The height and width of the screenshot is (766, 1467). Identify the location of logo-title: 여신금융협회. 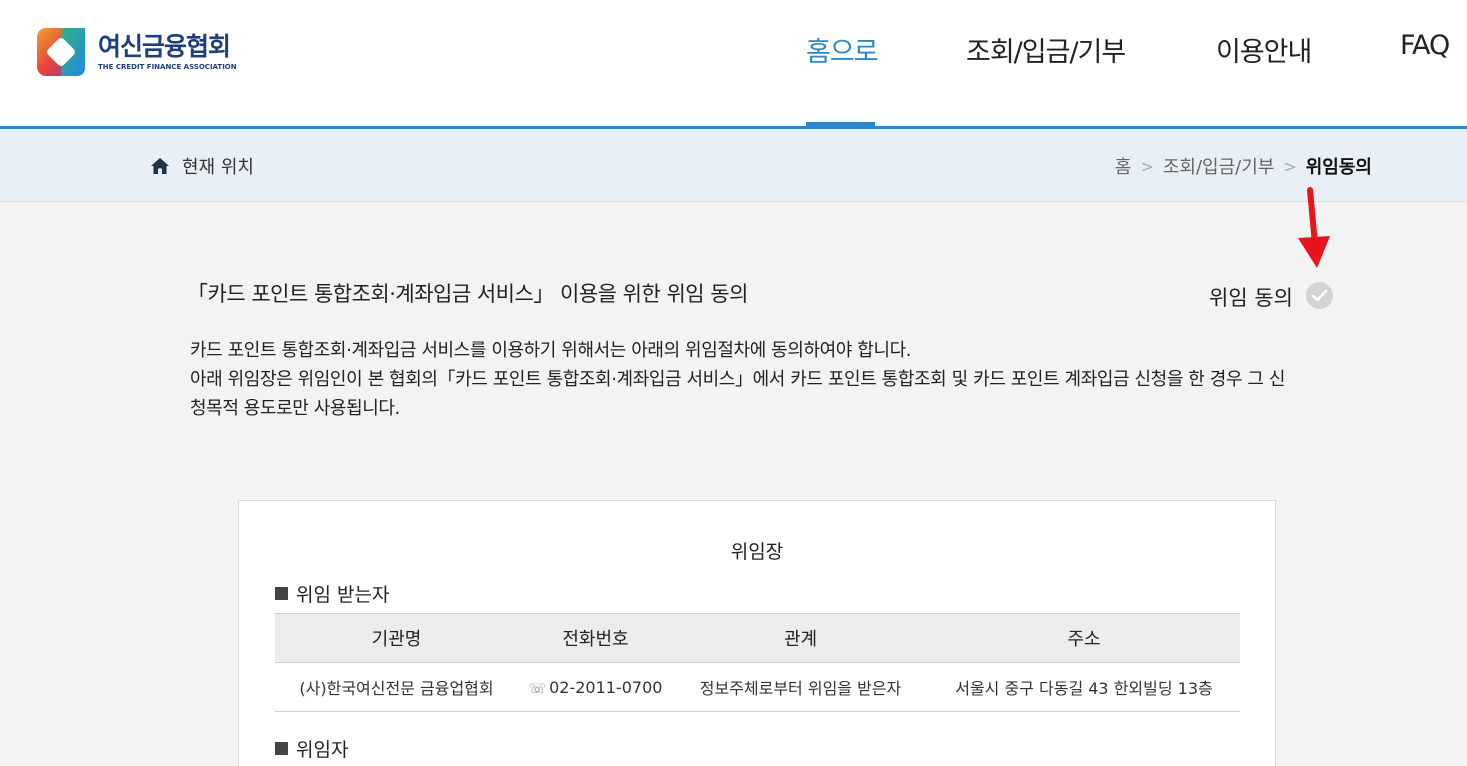
(164, 46).